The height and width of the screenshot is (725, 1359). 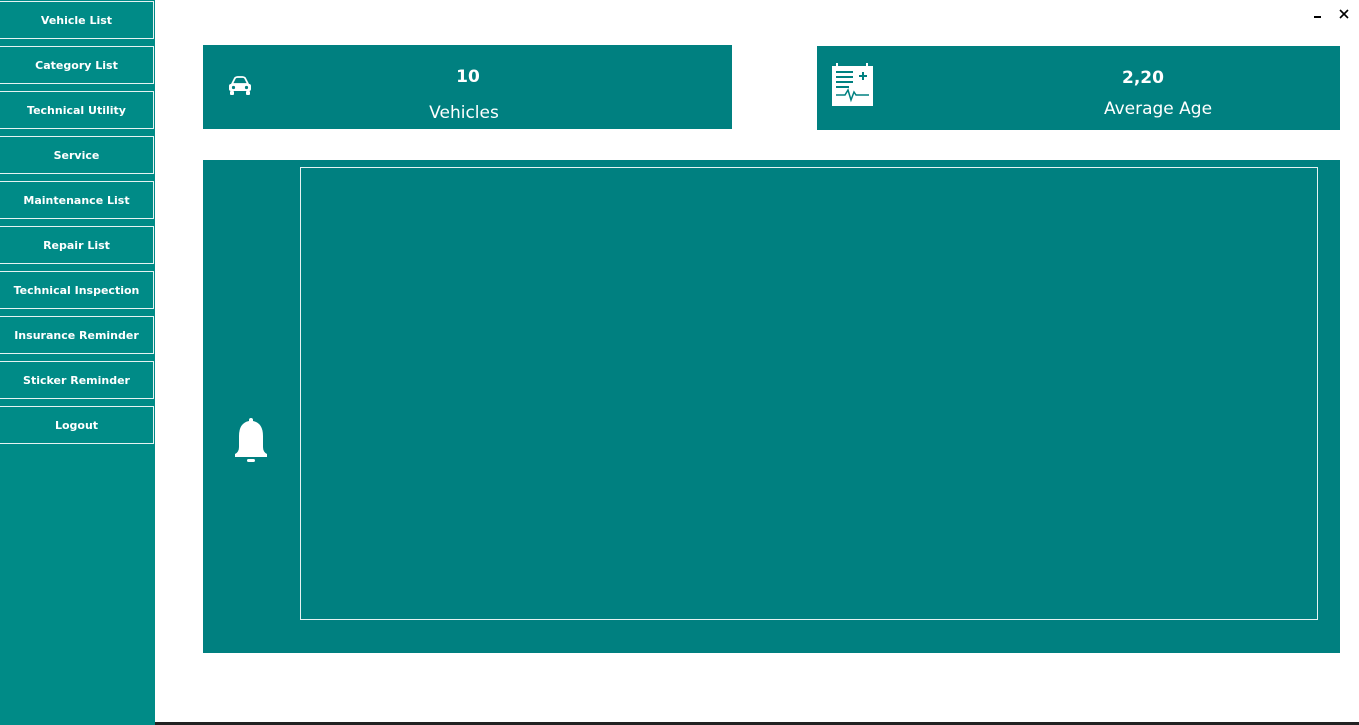 I want to click on repair-list-button: Repair List, so click(x=77, y=245).